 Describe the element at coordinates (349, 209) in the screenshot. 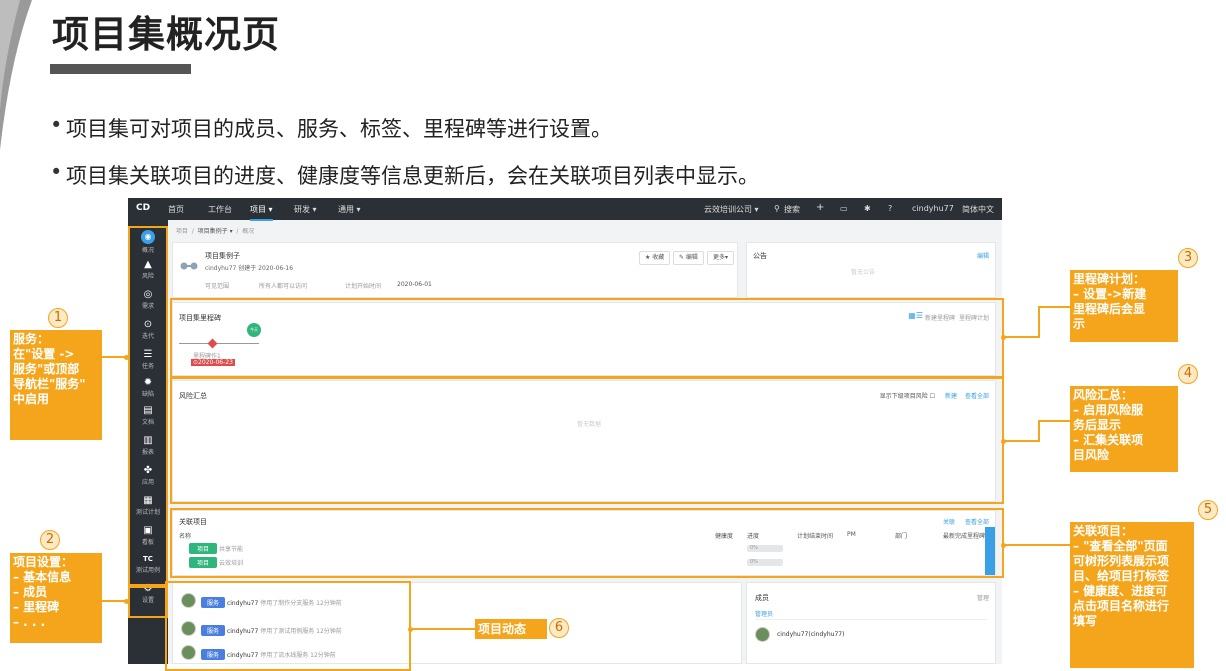

I see `nav-general: 通用 ▾` at that location.